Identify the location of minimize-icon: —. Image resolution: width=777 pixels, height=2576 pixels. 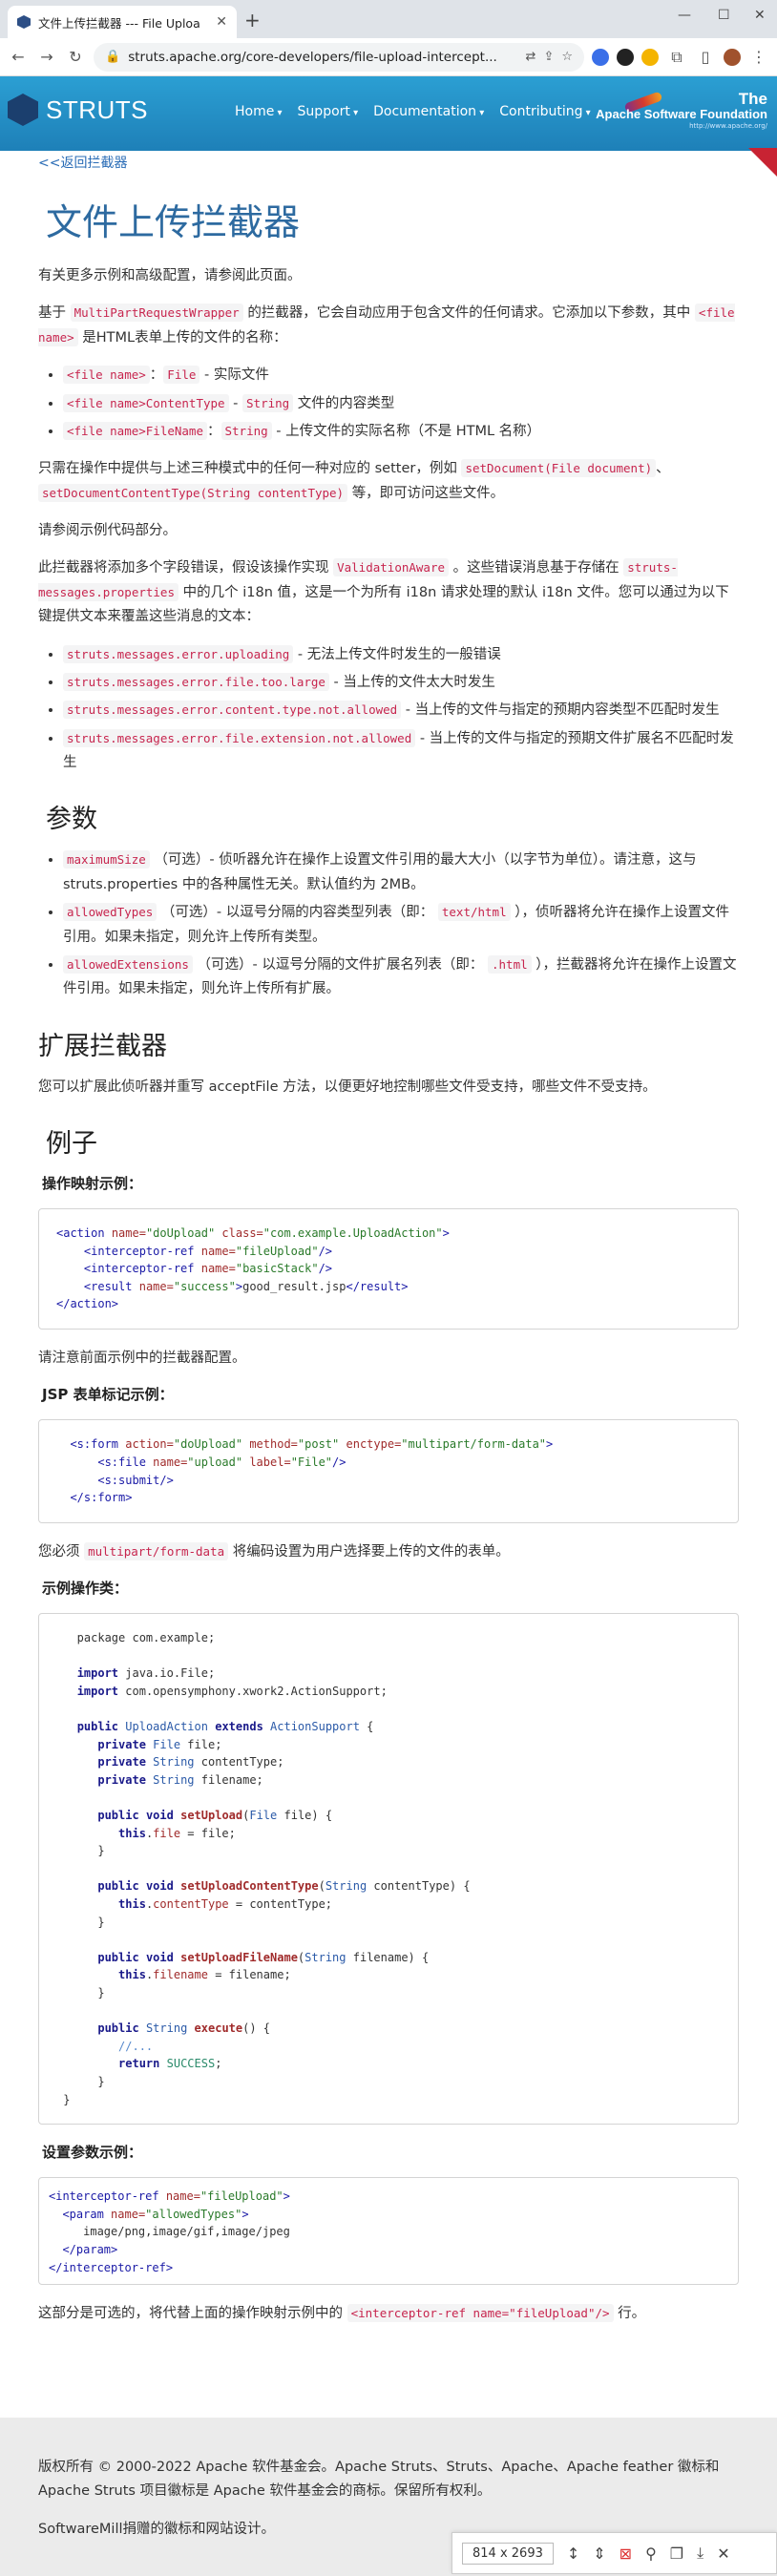
(685, 15).